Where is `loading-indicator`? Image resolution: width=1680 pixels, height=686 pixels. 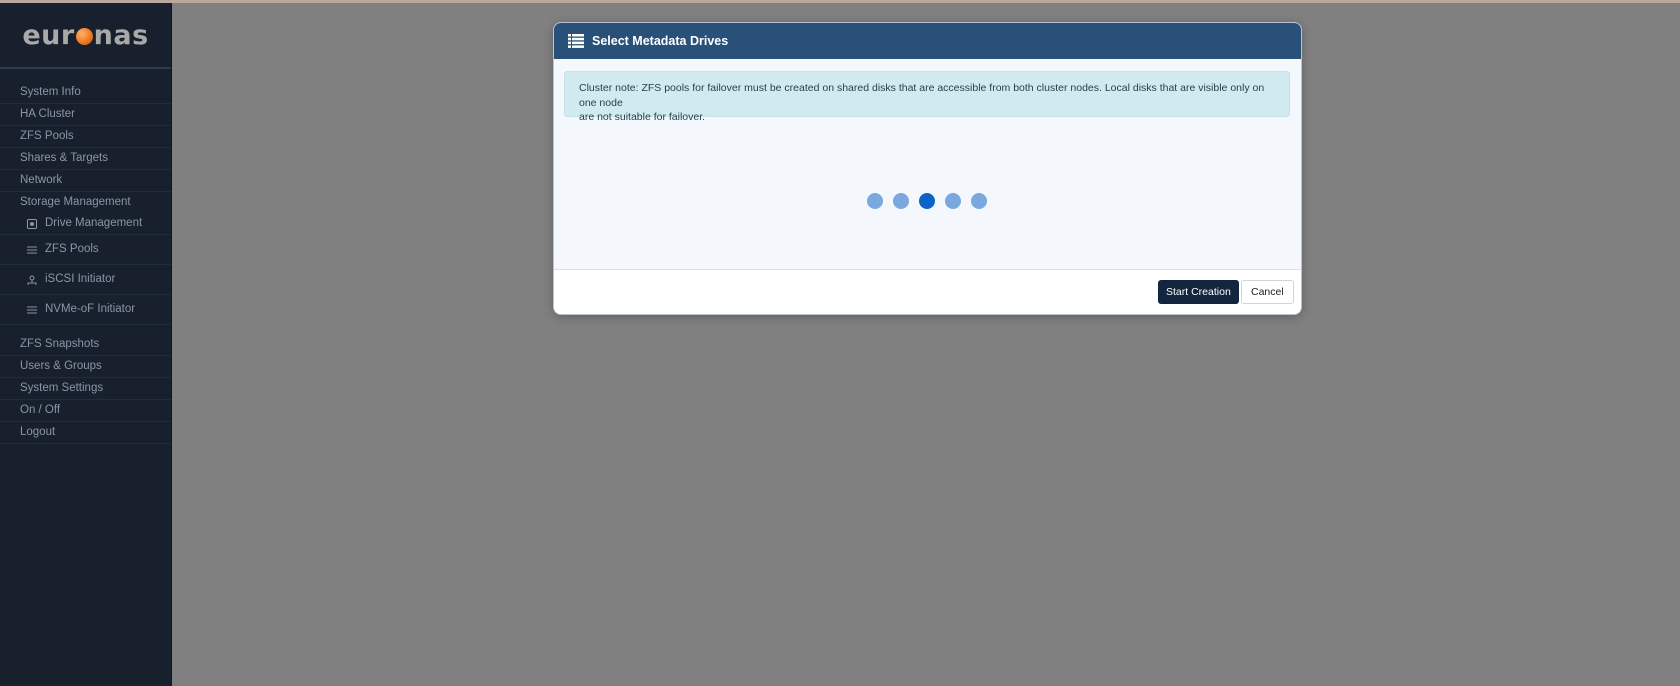 loading-indicator is located at coordinates (927, 201).